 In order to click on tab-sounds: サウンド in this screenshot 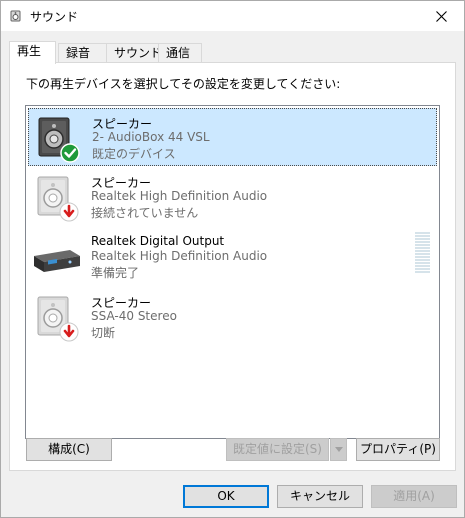, I will do `click(134, 53)`.